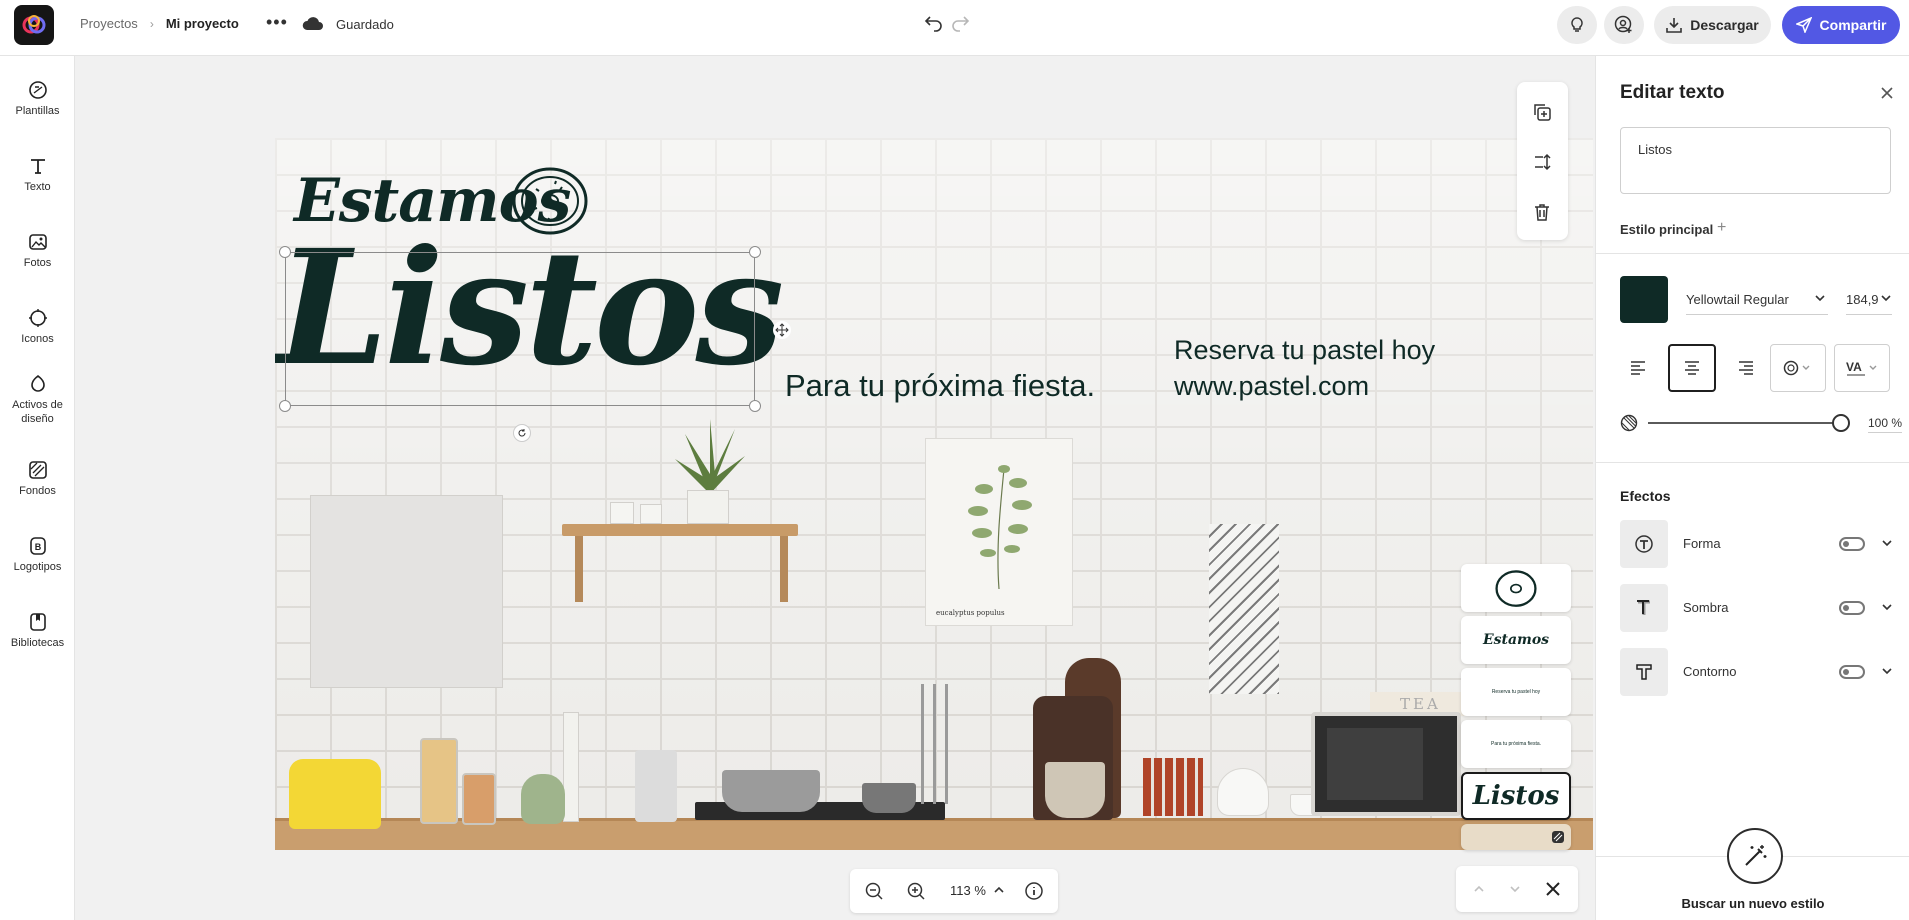  Describe the element at coordinates (109, 23) in the screenshot. I see `breadcrumb-projects-link: Proyectos` at that location.